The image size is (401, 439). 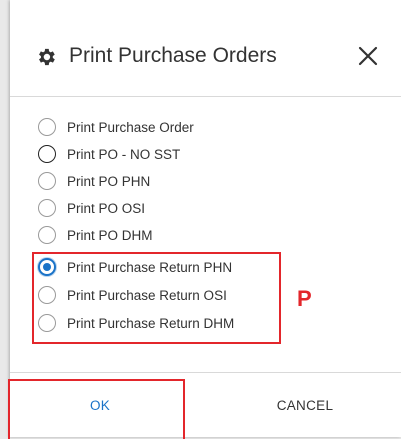 What do you see at coordinates (156, 298) in the screenshot?
I see `annotation-highlight-box` at bounding box center [156, 298].